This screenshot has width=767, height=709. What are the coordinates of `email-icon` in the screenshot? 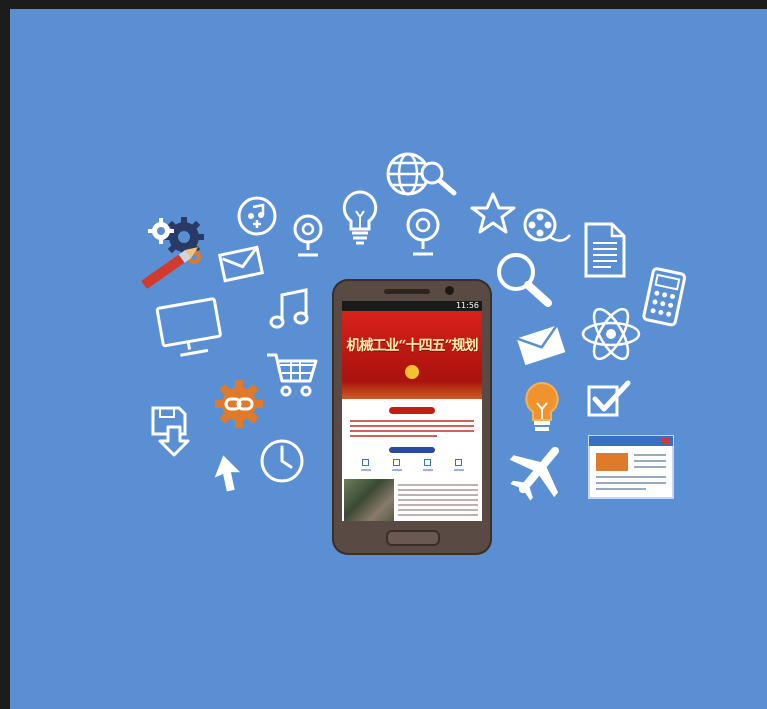 It's located at (241, 264).